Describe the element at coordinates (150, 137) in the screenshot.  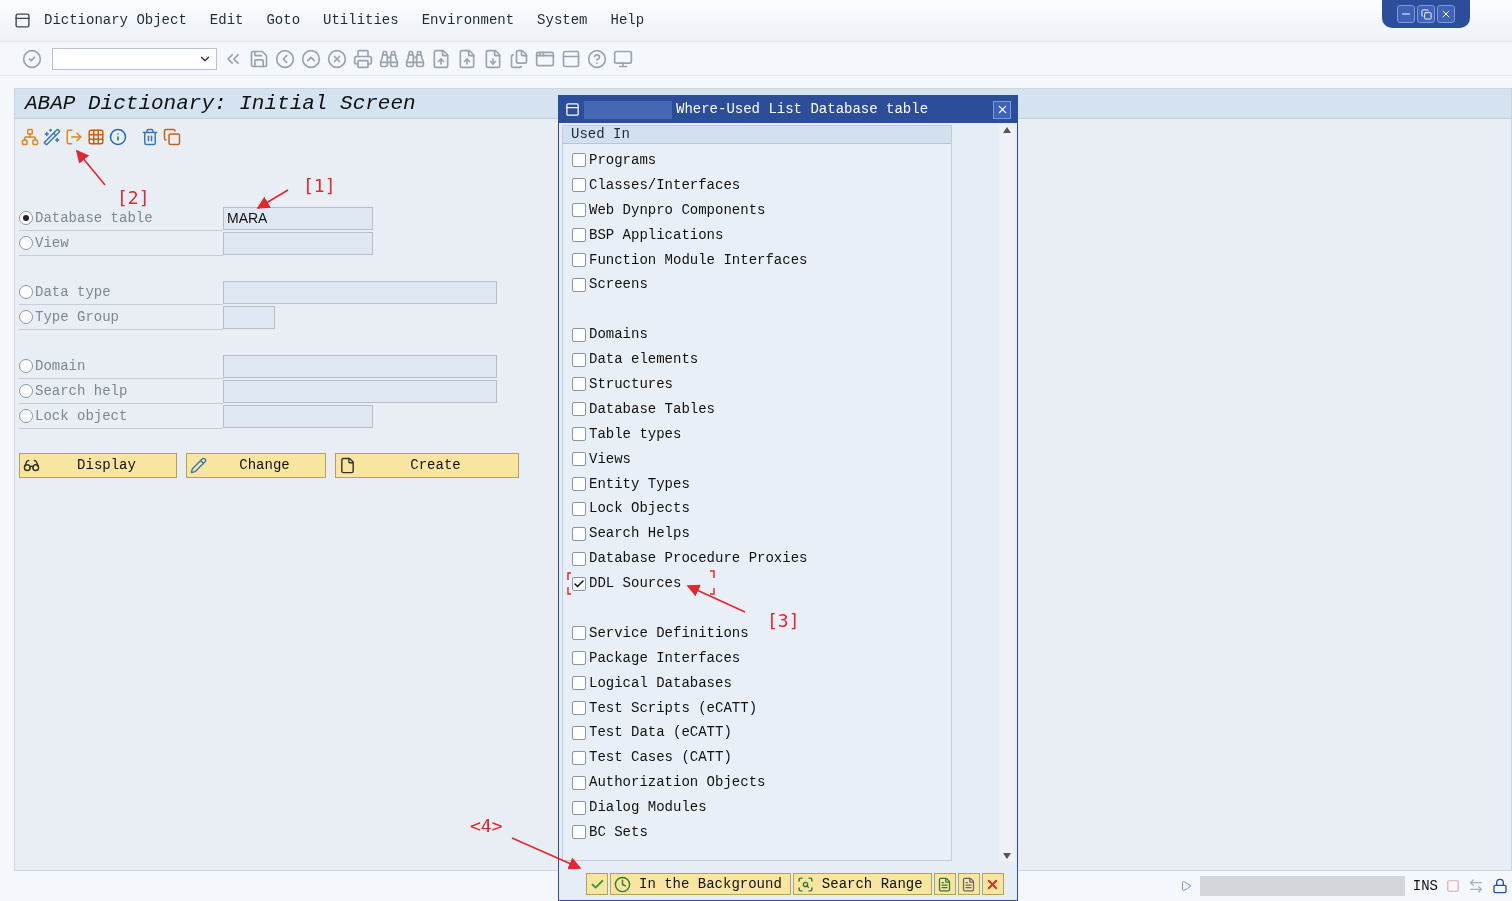
I see `trash-icon` at that location.